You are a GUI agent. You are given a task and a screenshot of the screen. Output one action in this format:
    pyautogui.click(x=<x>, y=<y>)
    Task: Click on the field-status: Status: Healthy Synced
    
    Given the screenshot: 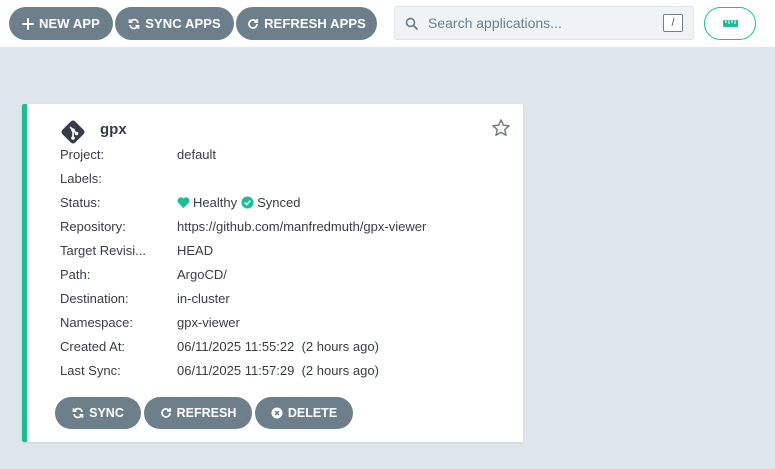 What is the action you would take?
    pyautogui.click(x=285, y=202)
    